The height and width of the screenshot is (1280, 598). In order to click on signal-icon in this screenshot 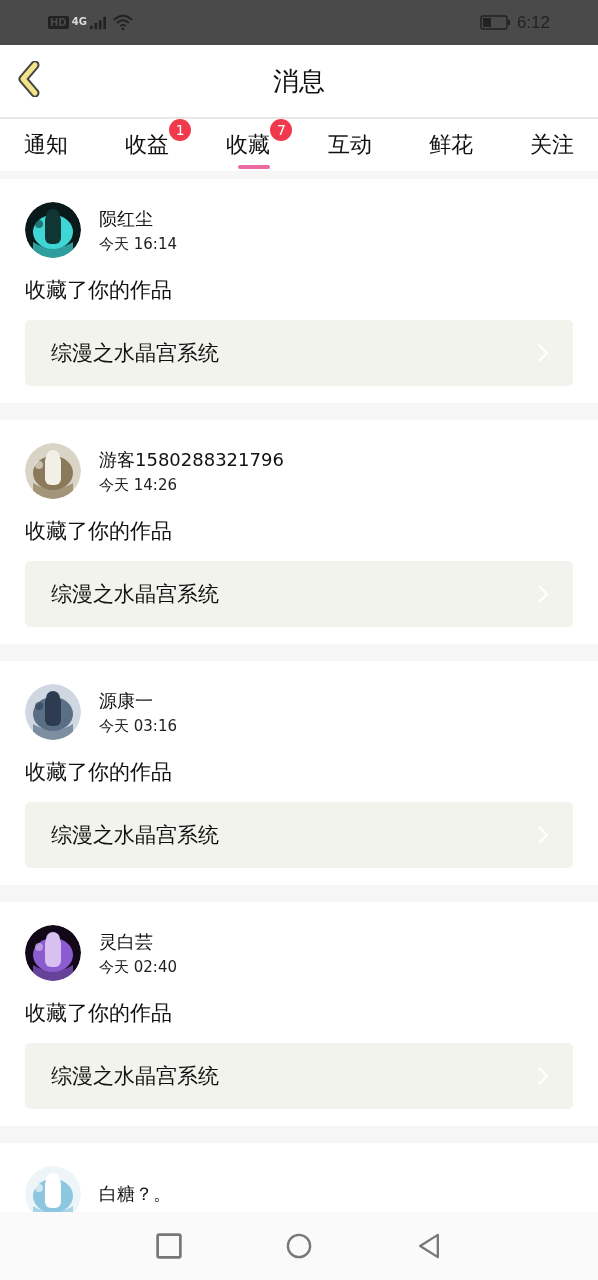, I will do `click(97, 22)`.